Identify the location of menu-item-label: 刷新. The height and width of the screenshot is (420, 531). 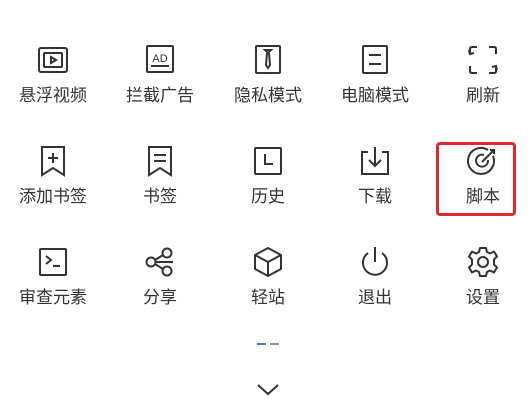
(483, 96).